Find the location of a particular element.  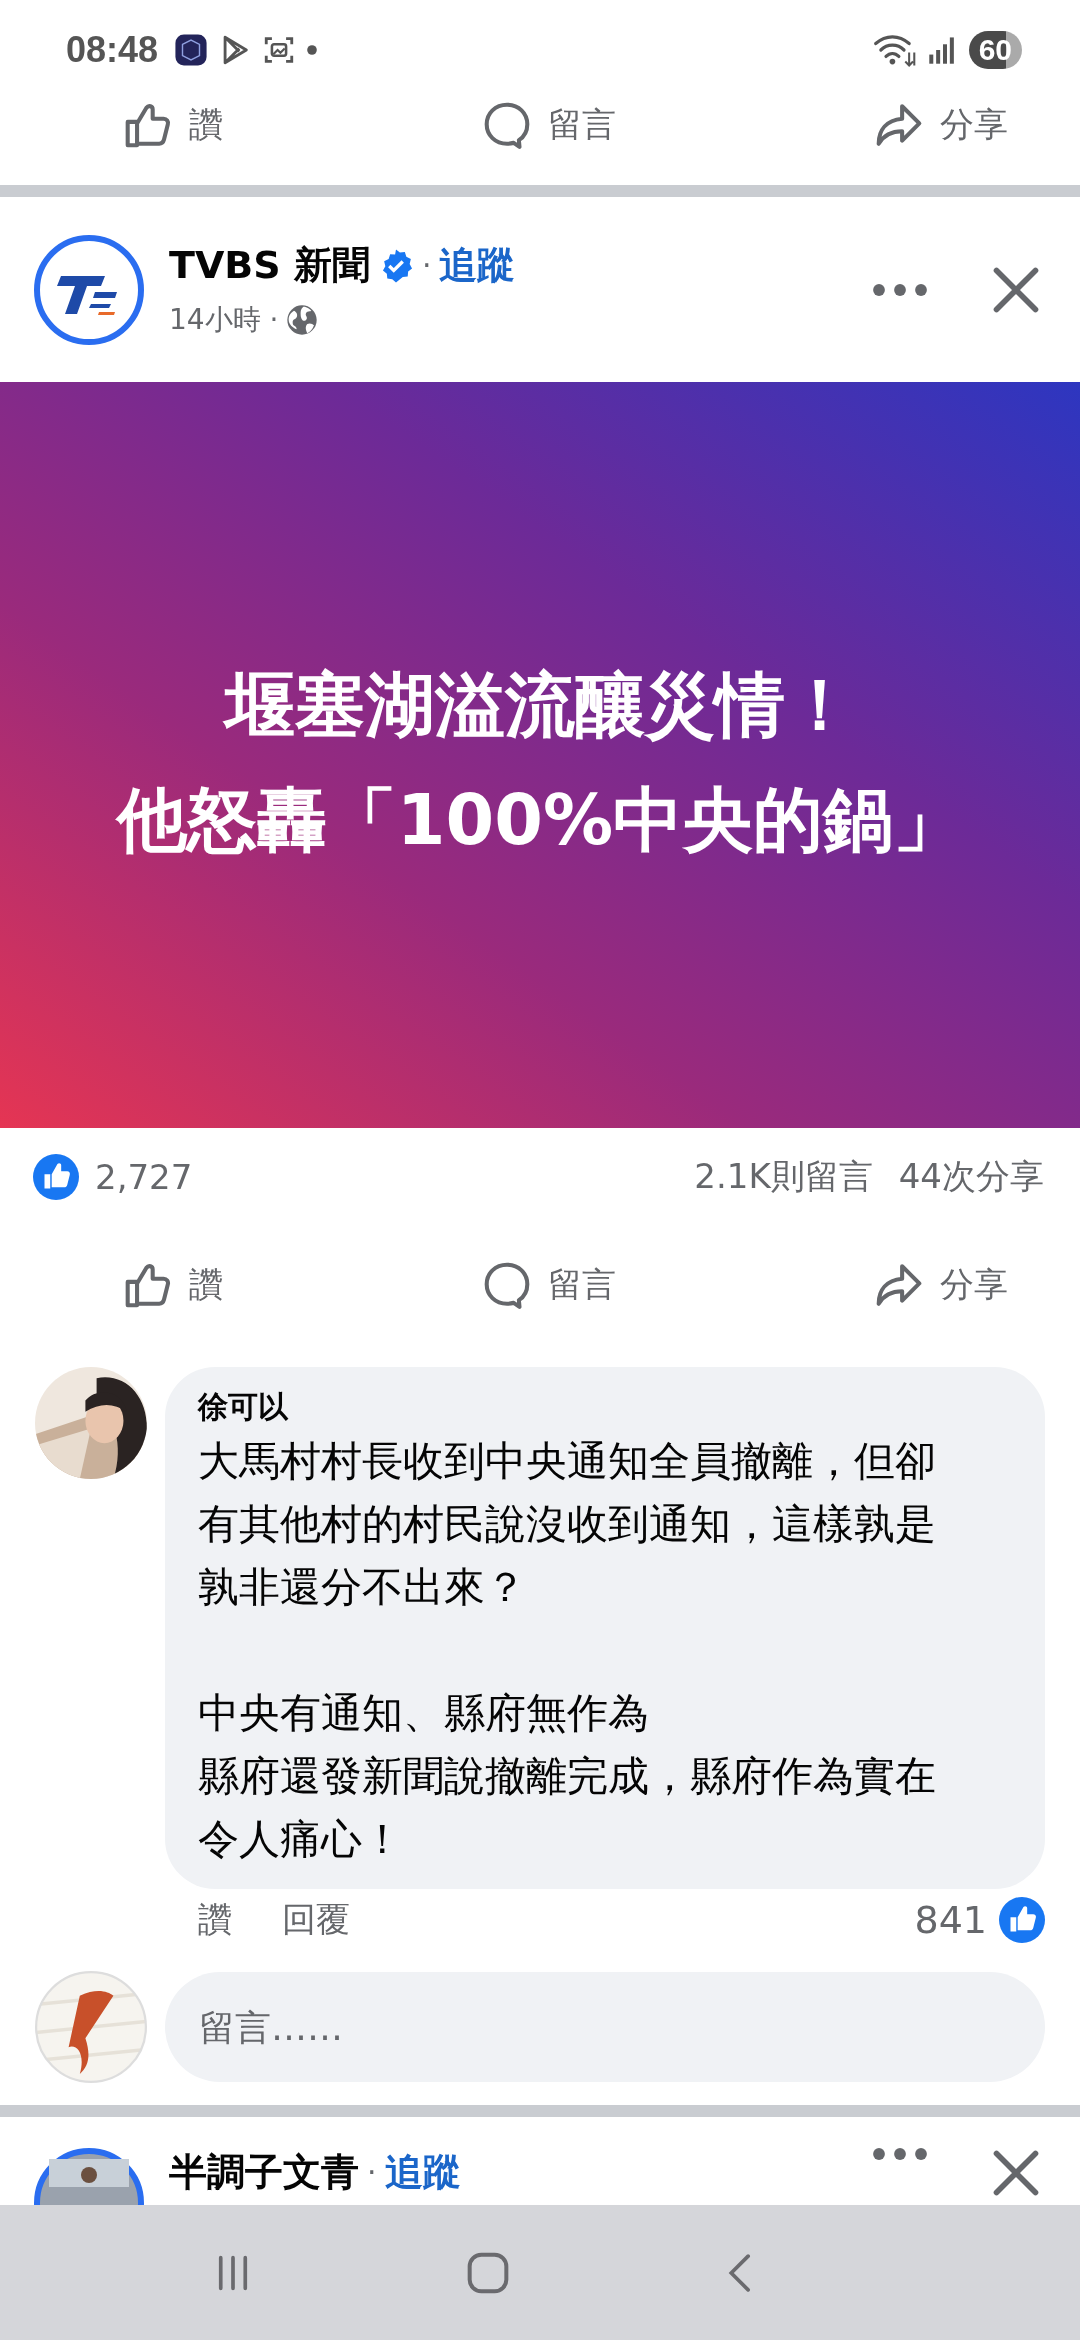

comment-text: 大馬村村長收到中央通知全員撤離，但卻有其他村的村民說沒收到通知，這樣孰是孰非還分不出來？ is located at coordinates (567, 1524).